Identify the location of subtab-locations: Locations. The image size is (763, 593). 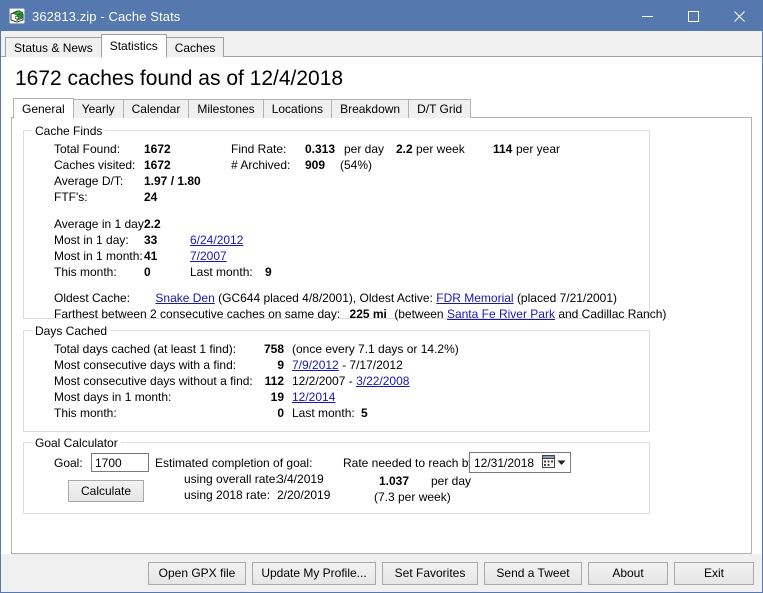
(297, 108).